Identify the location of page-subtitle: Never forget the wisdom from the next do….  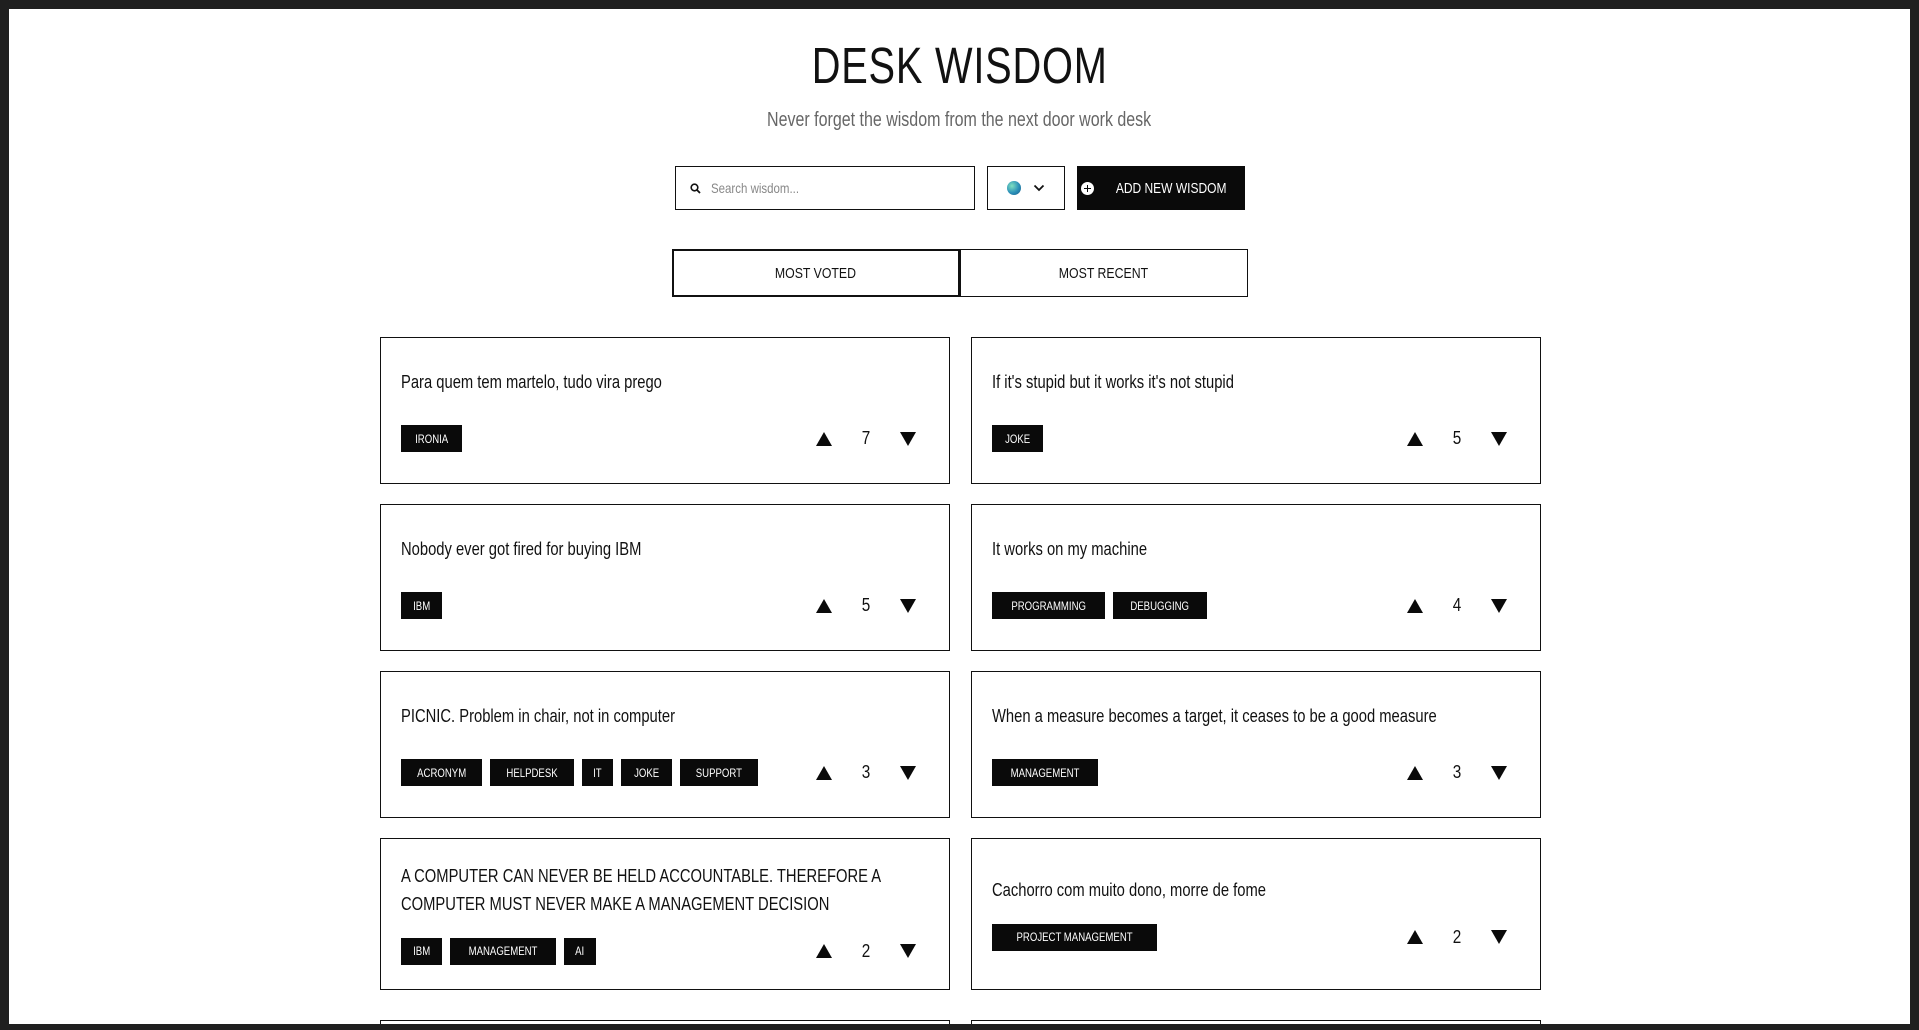
(959, 120).